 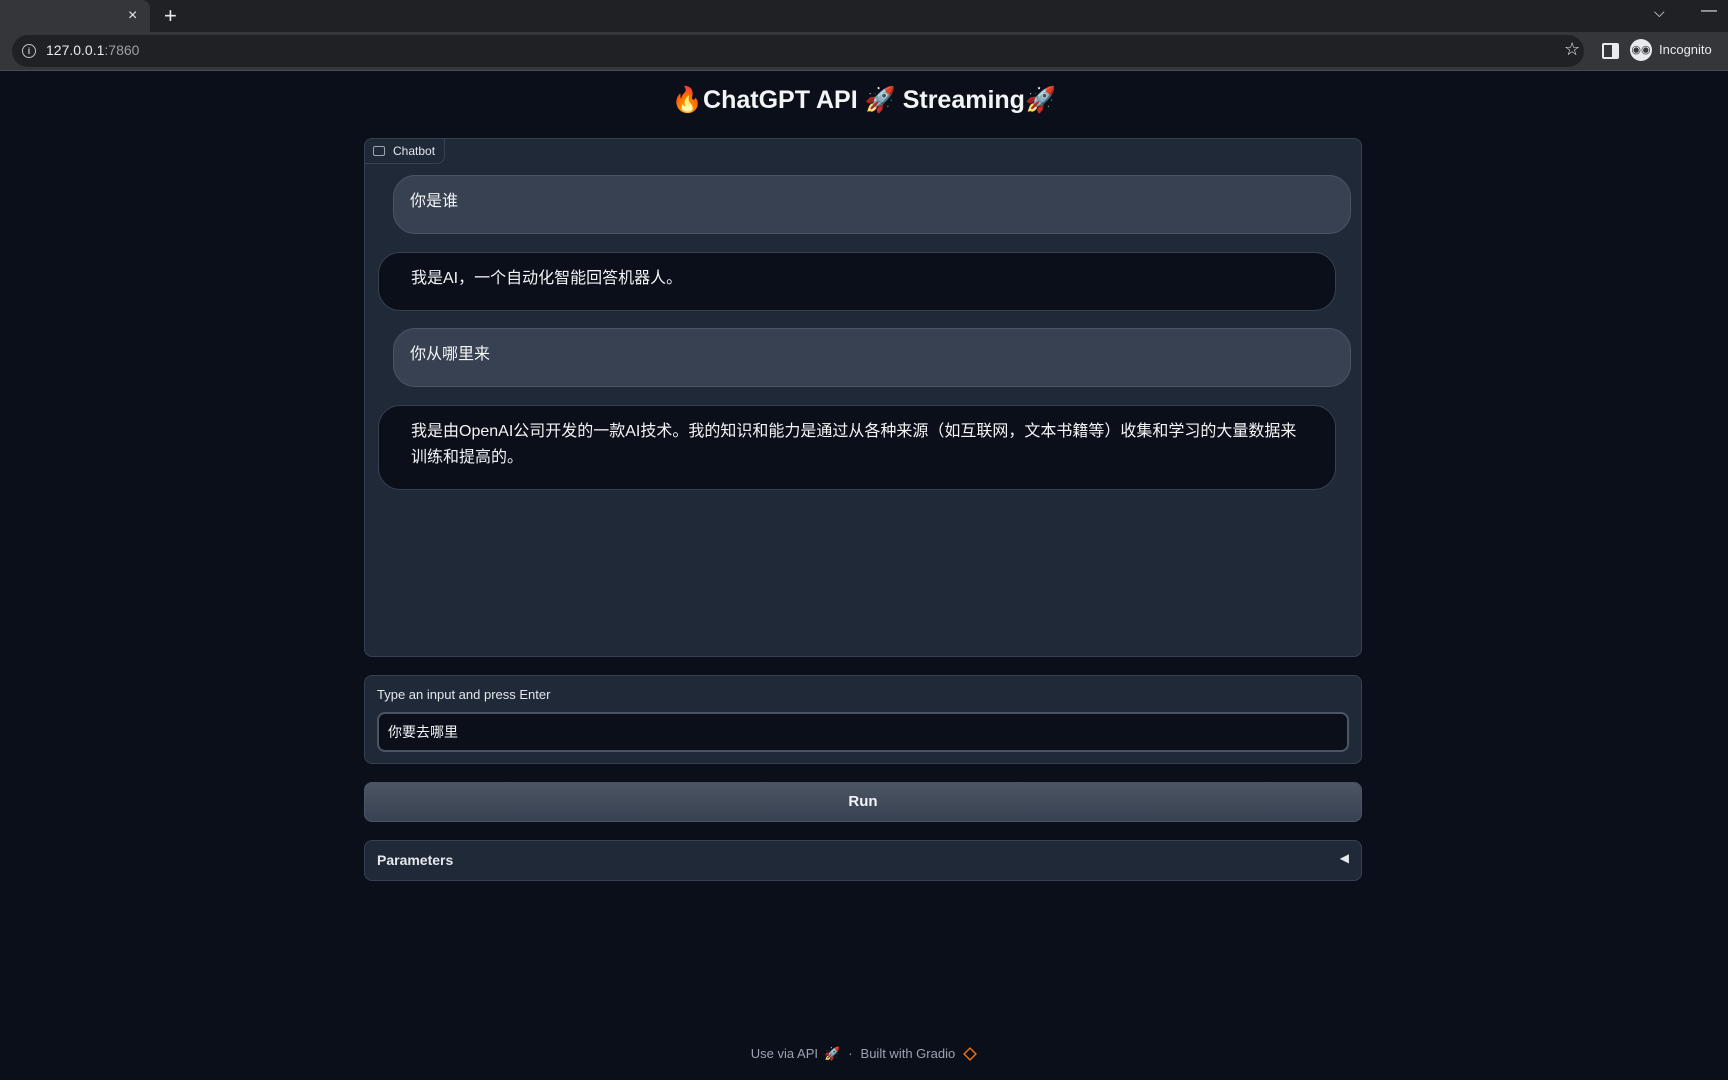 I want to click on browser-tab-bar: × + ⌵ —, so click(x=864, y=16).